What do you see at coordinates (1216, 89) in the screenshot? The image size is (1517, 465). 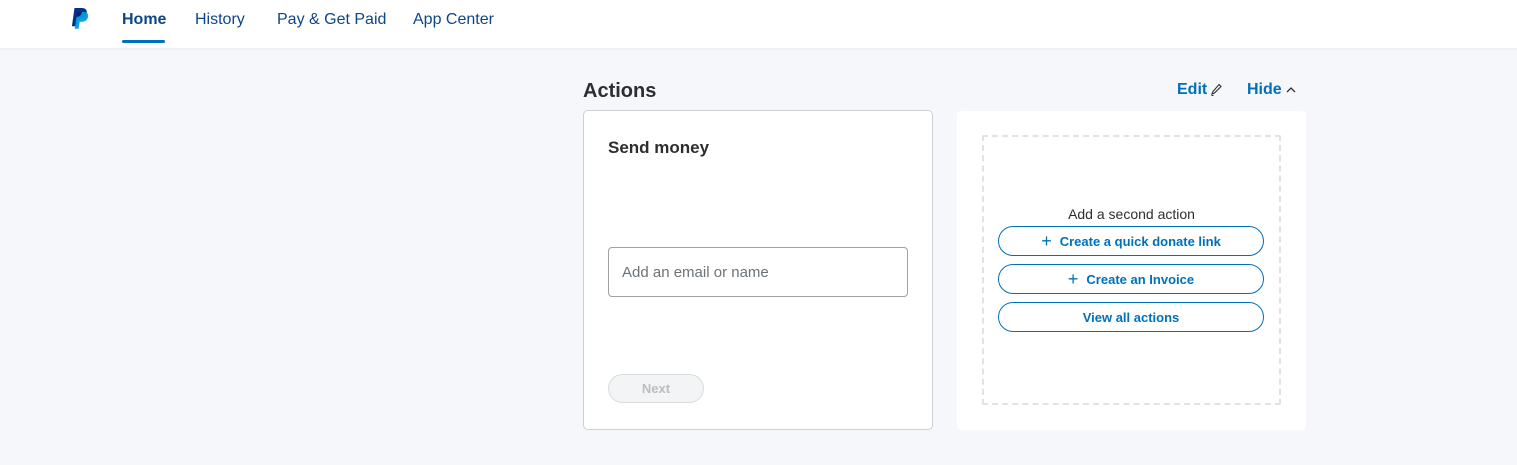 I see `pencil-icon` at bounding box center [1216, 89].